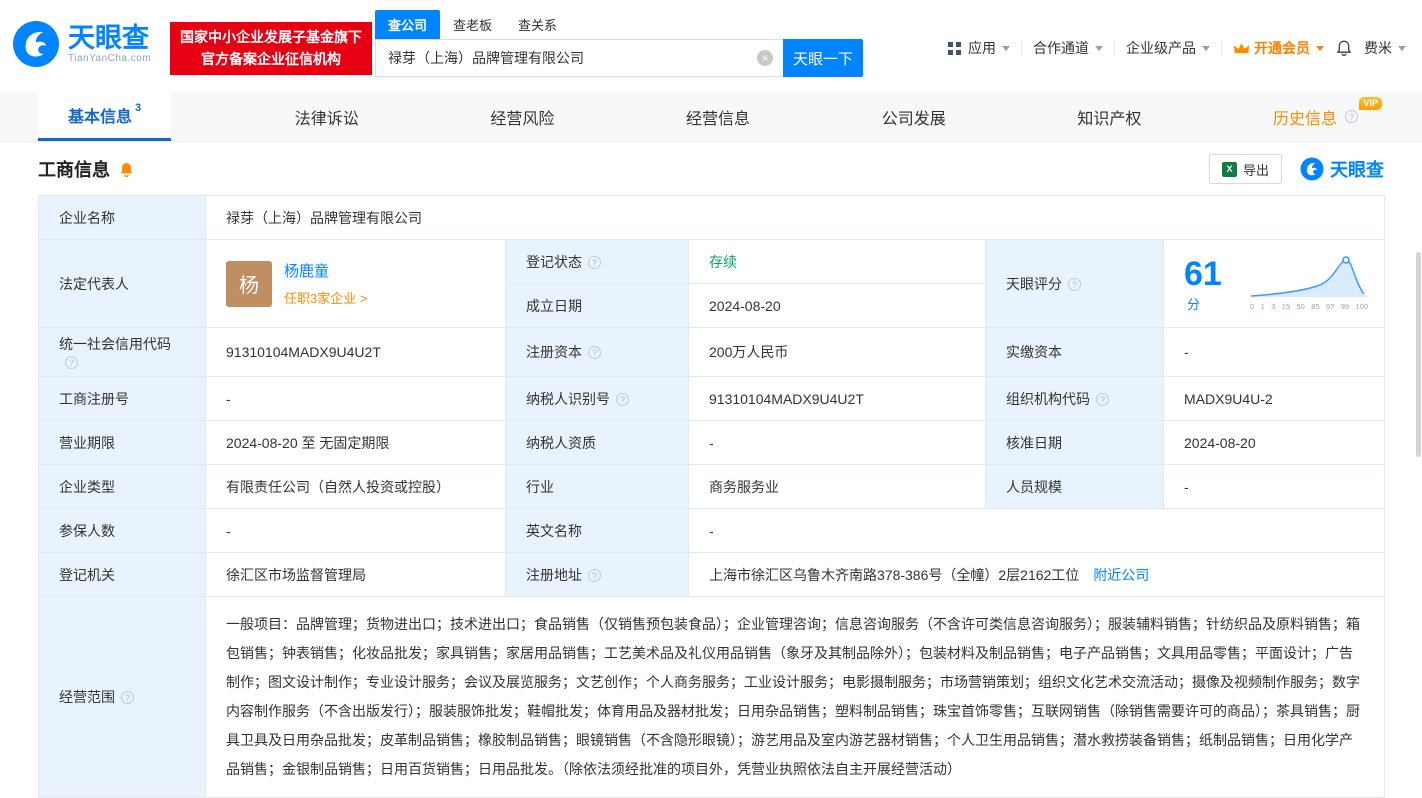 Image resolution: width=1422 pixels, height=798 pixels. What do you see at coordinates (325, 283) in the screenshot?
I see `legal-rep-info: 杨鹿童 任职3家企业 >` at bounding box center [325, 283].